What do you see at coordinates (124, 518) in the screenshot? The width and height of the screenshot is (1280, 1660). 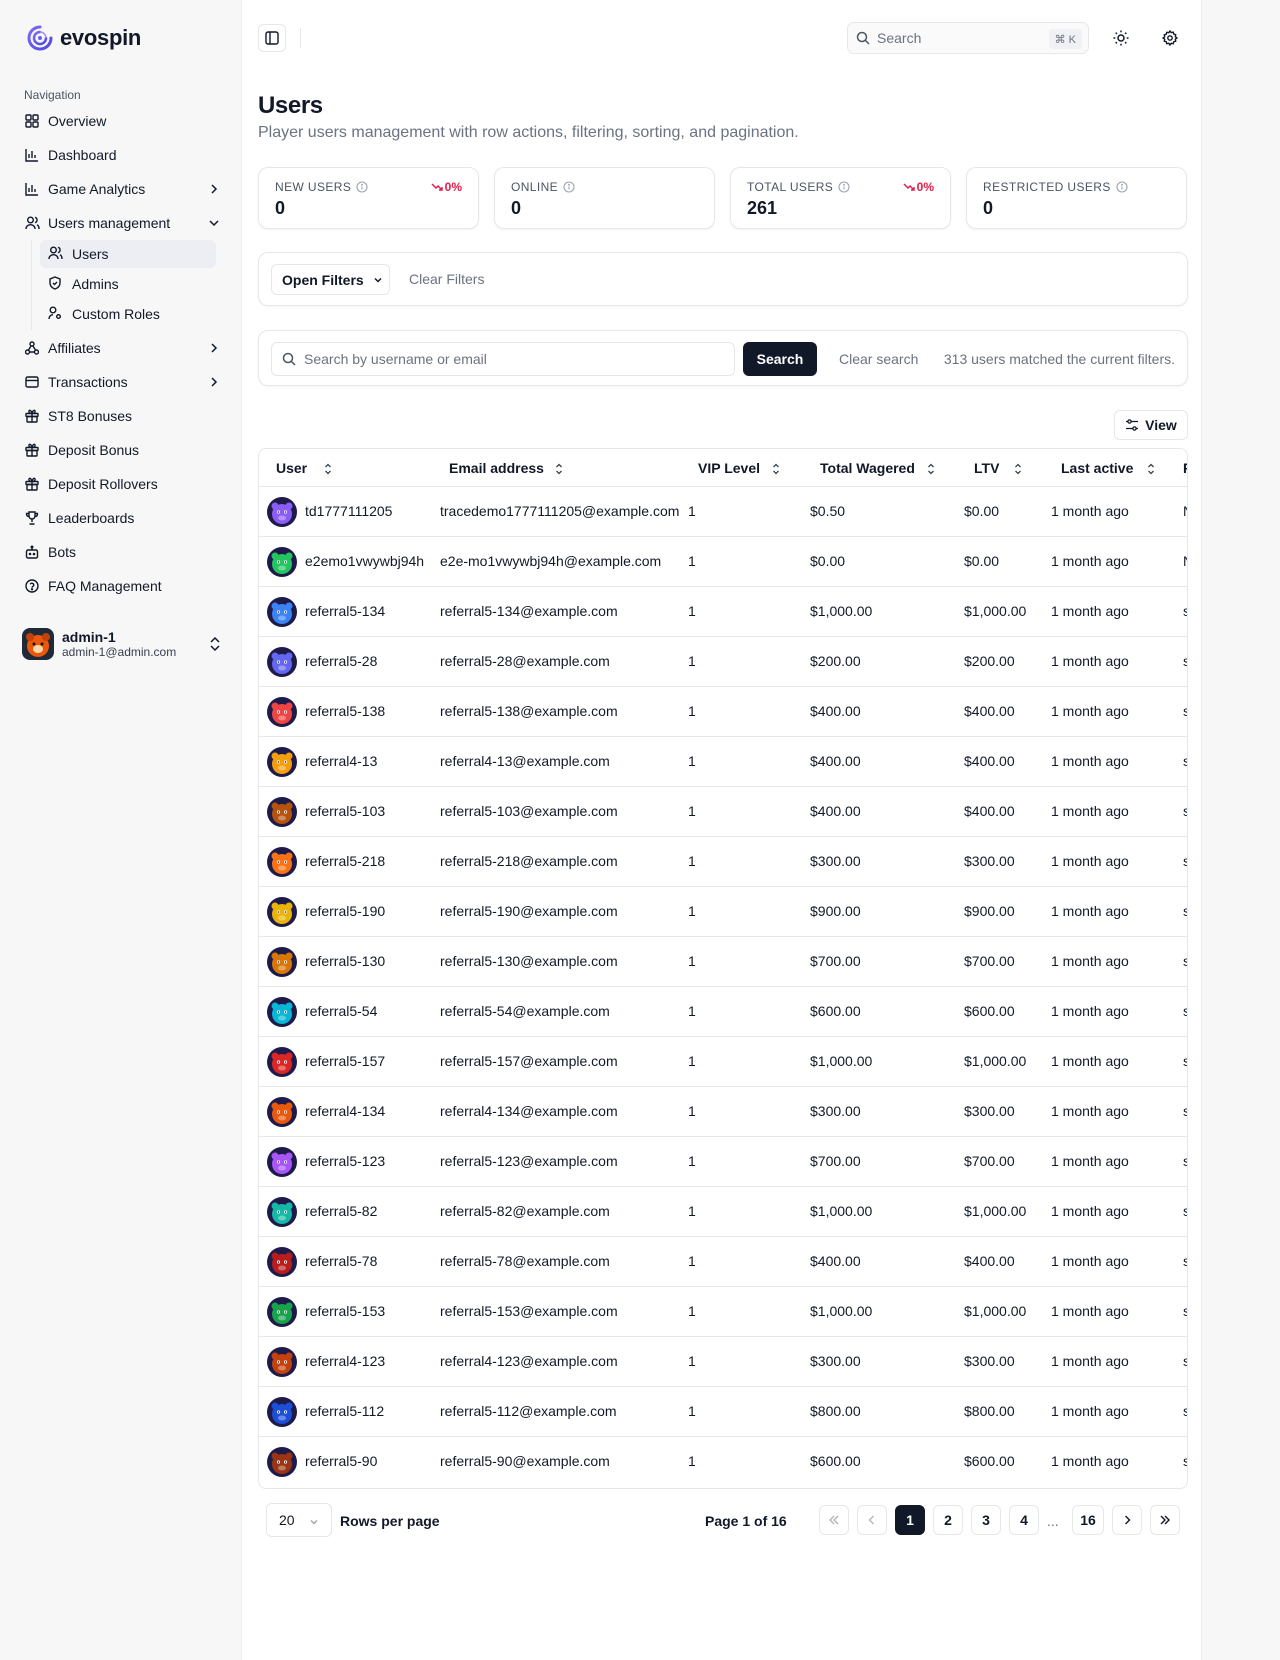 I see `sidebar-item-leaderboards: Leaderboards` at bounding box center [124, 518].